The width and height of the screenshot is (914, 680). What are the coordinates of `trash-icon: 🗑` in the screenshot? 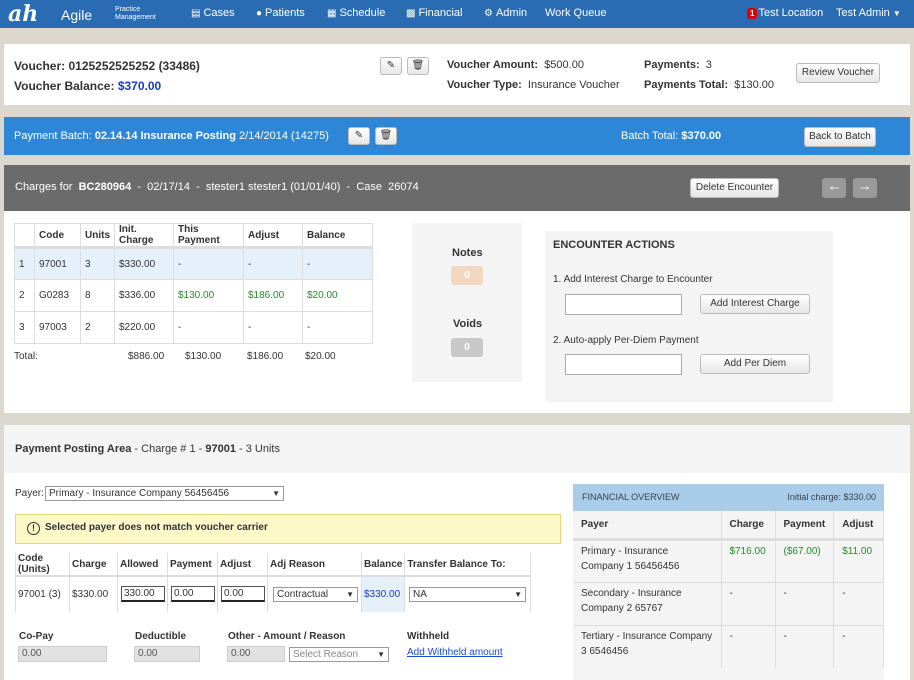 It's located at (418, 65).